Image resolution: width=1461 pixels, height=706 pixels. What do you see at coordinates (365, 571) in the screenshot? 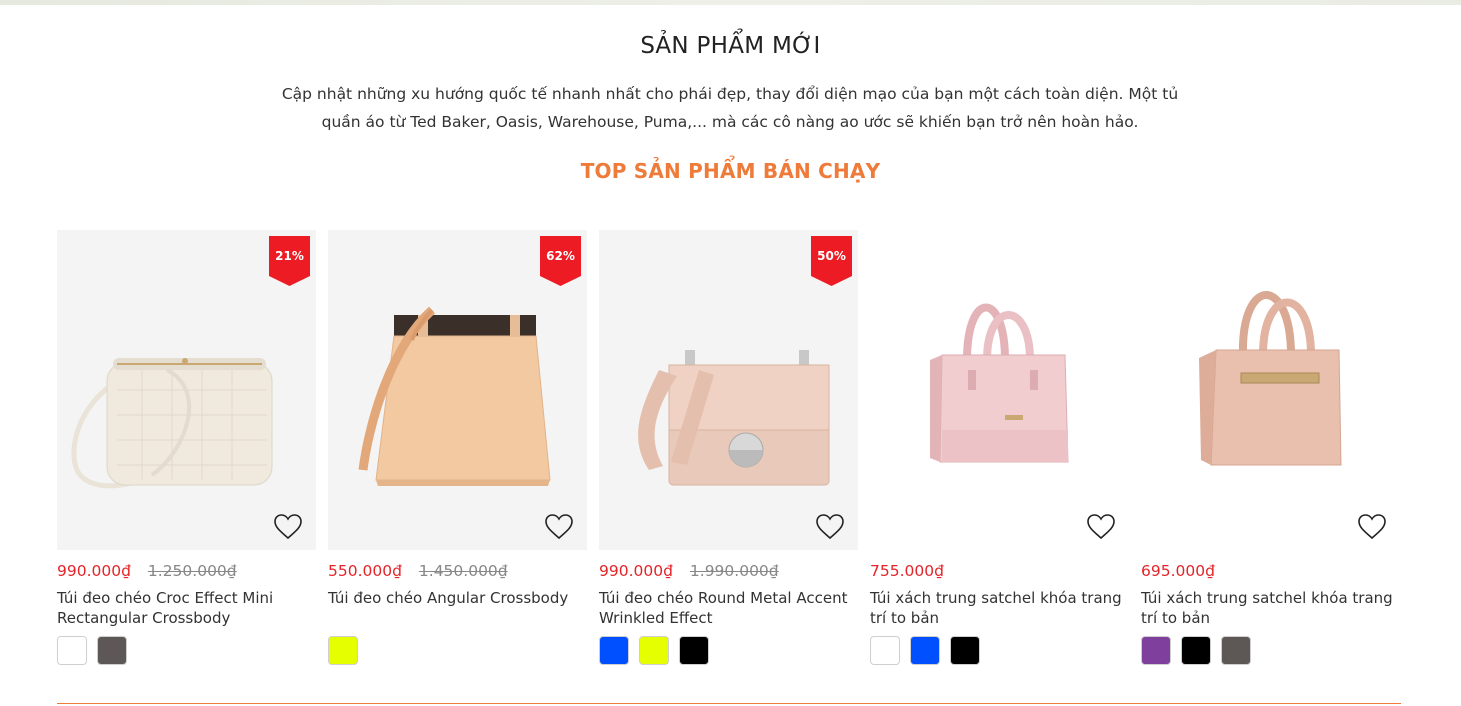
I see `sale-price: 550.000₫` at bounding box center [365, 571].